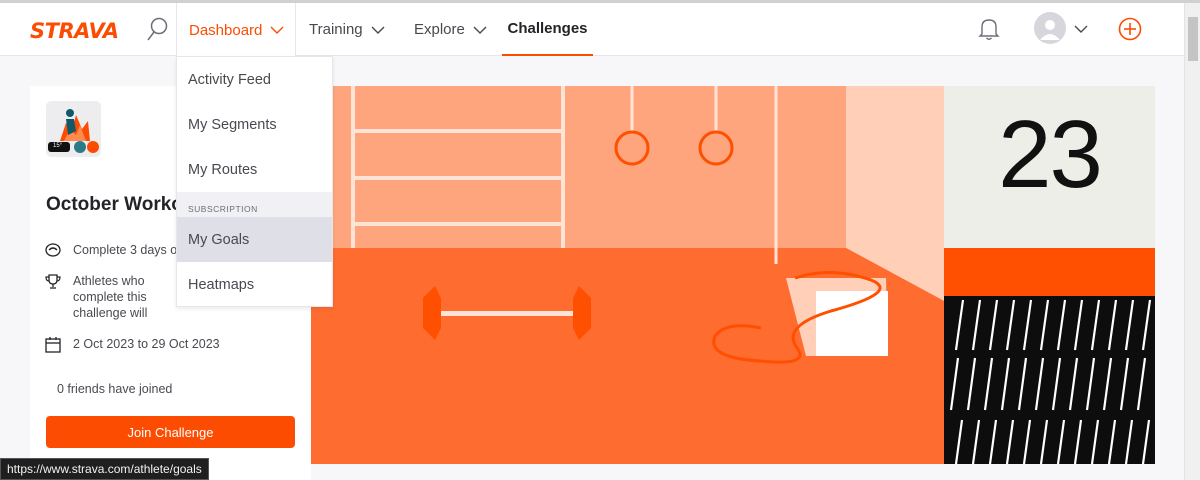 The width and height of the screenshot is (1200, 480). I want to click on menu-item-my-routes: My Routes, so click(254, 169).